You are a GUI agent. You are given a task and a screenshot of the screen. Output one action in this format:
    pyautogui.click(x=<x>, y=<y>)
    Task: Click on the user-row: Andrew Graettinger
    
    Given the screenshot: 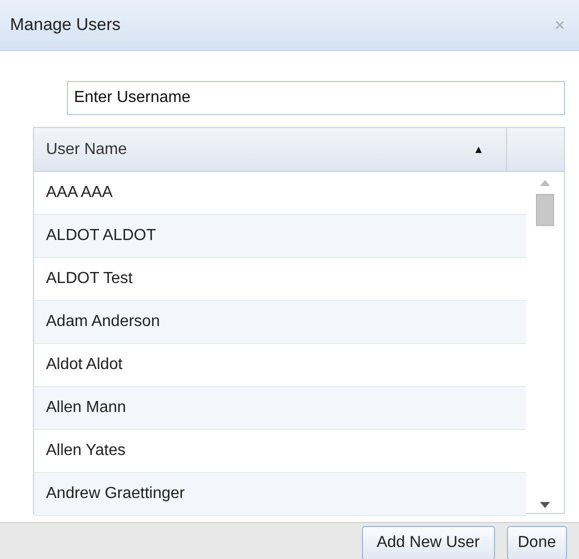 What is the action you would take?
    pyautogui.click(x=280, y=494)
    